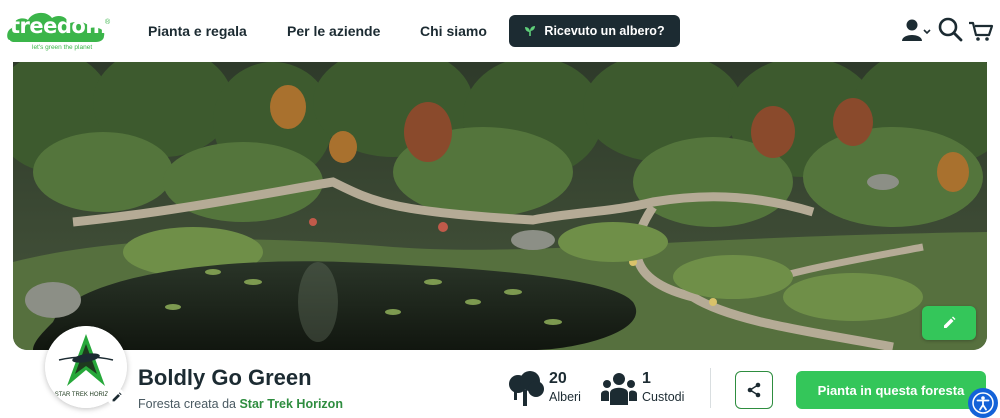  Describe the element at coordinates (710, 388) in the screenshot. I see `stats-divider` at that location.